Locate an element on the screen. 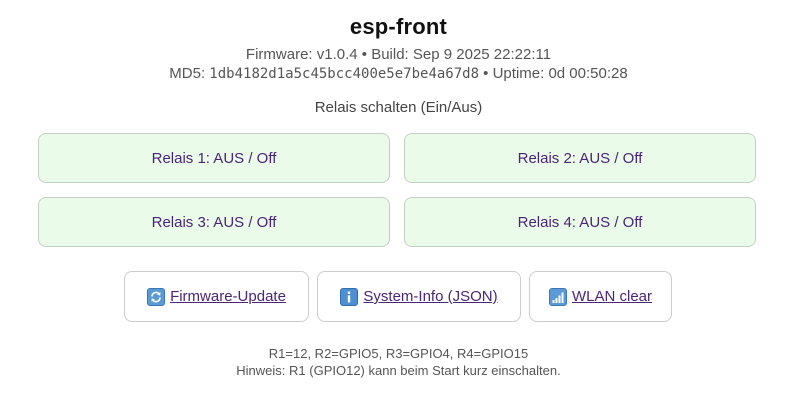  system-info-button: System-Info (JSON) is located at coordinates (419, 296).